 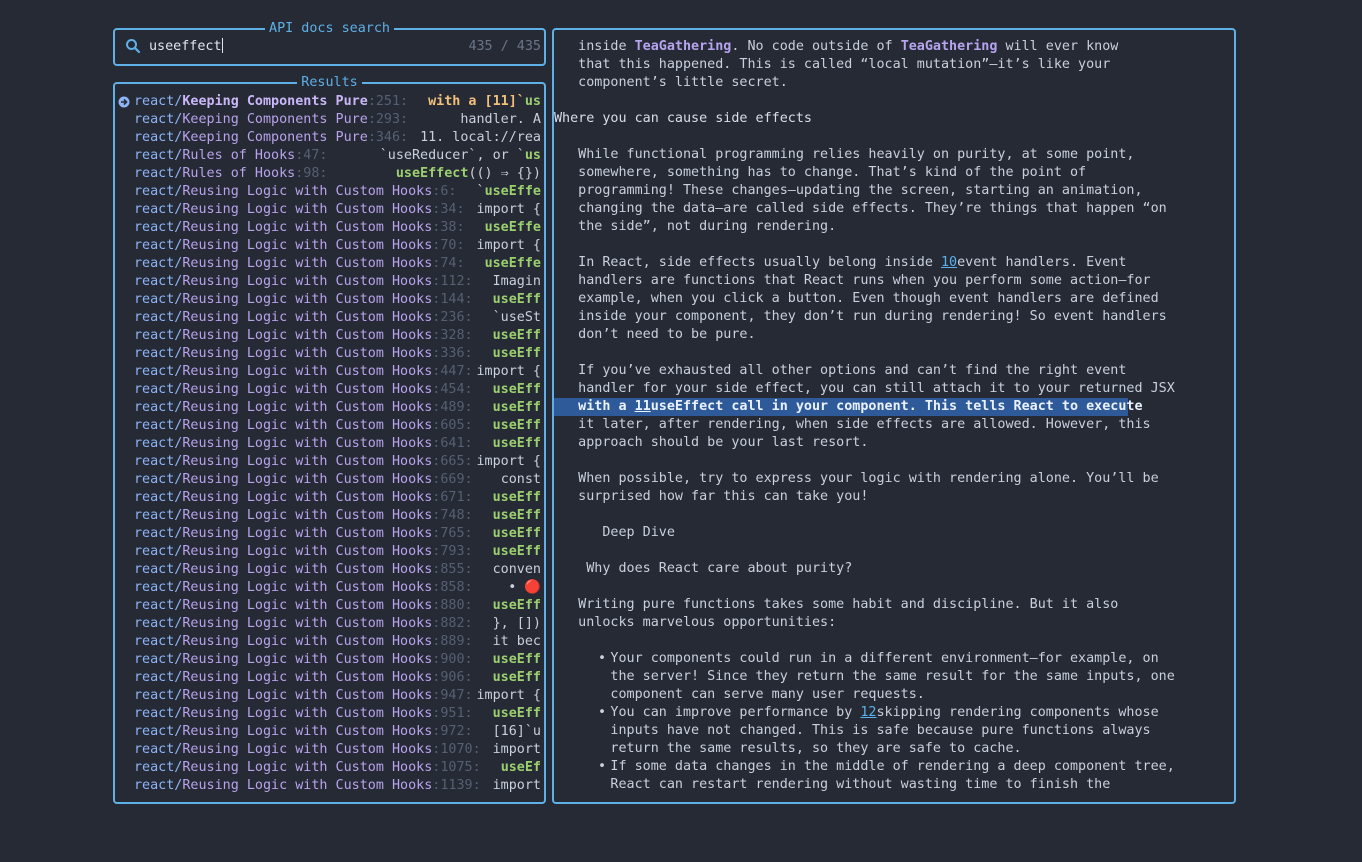 I want to click on snippet-text: it bec, so click(x=516, y=641).